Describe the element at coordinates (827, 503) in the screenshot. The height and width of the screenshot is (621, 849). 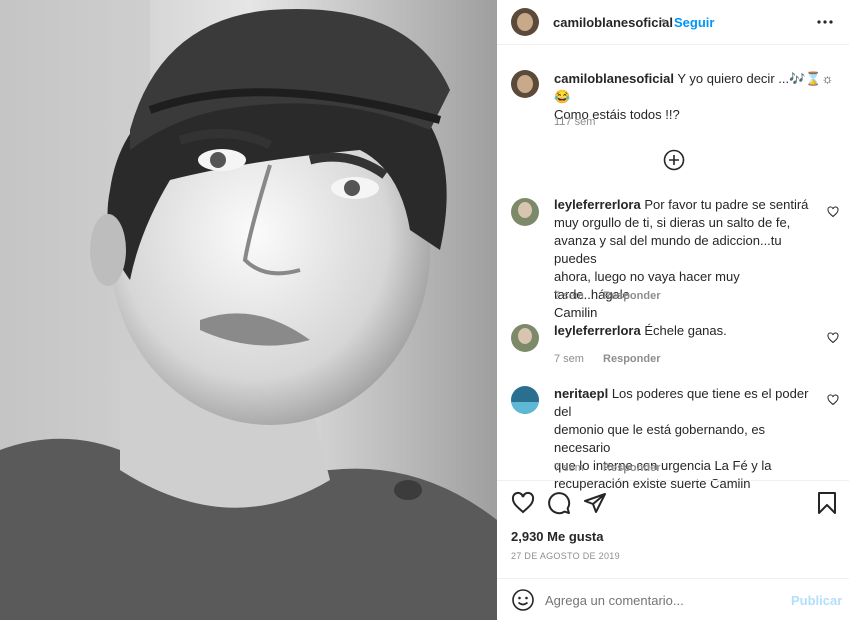
I see `save-bookmark-icon` at that location.